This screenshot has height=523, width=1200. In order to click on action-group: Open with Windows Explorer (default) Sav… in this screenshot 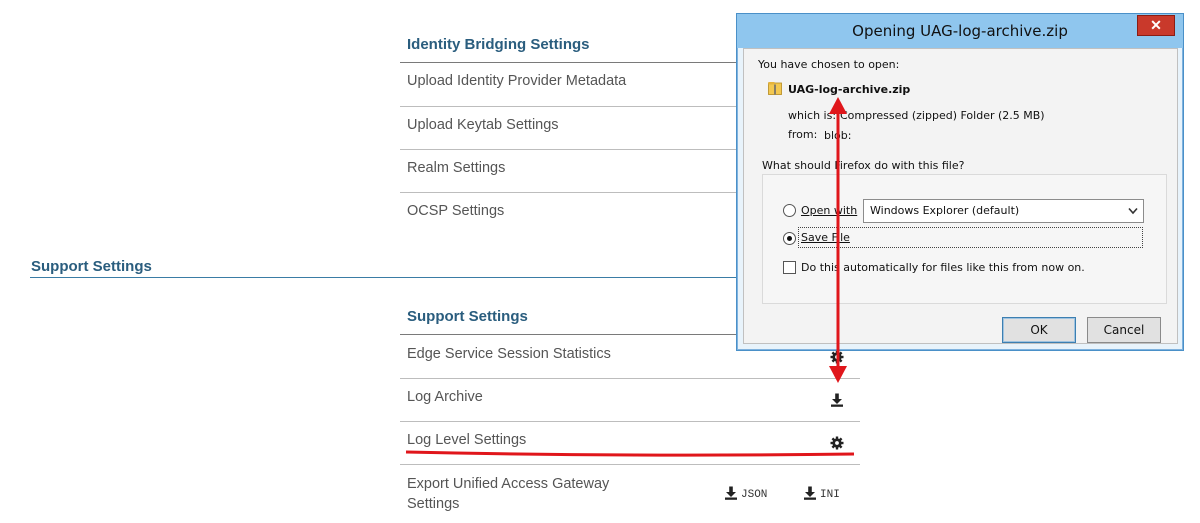, I will do `click(964, 239)`.